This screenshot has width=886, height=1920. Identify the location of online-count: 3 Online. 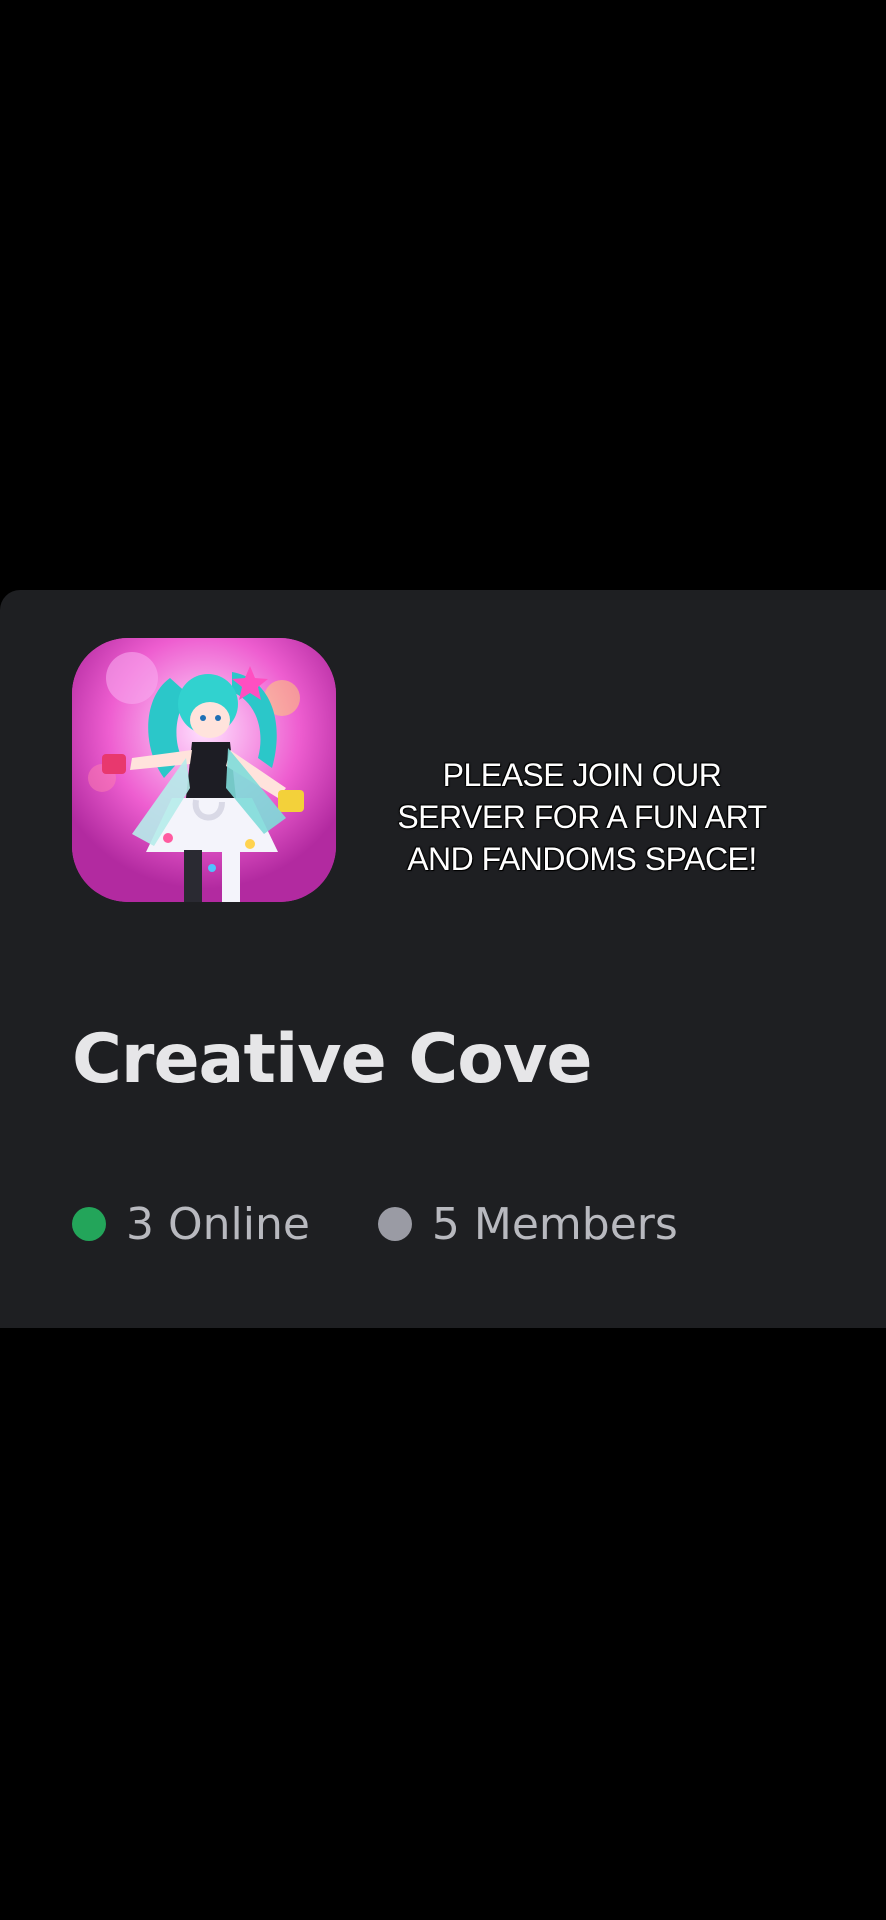
(191, 1224).